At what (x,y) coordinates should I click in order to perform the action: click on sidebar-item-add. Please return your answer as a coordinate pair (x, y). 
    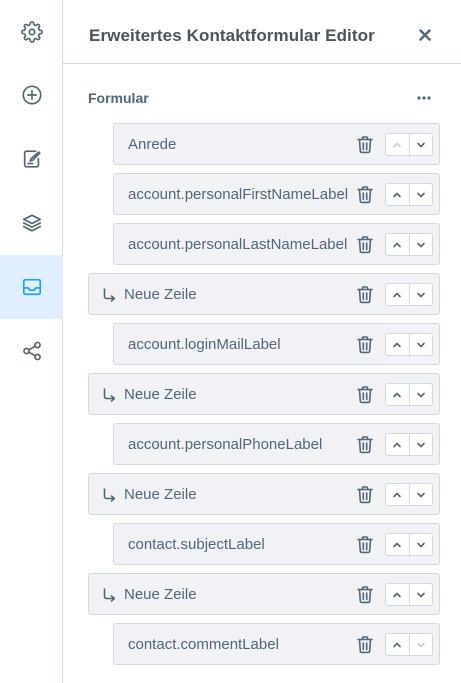
    Looking at the image, I should click on (31, 95).